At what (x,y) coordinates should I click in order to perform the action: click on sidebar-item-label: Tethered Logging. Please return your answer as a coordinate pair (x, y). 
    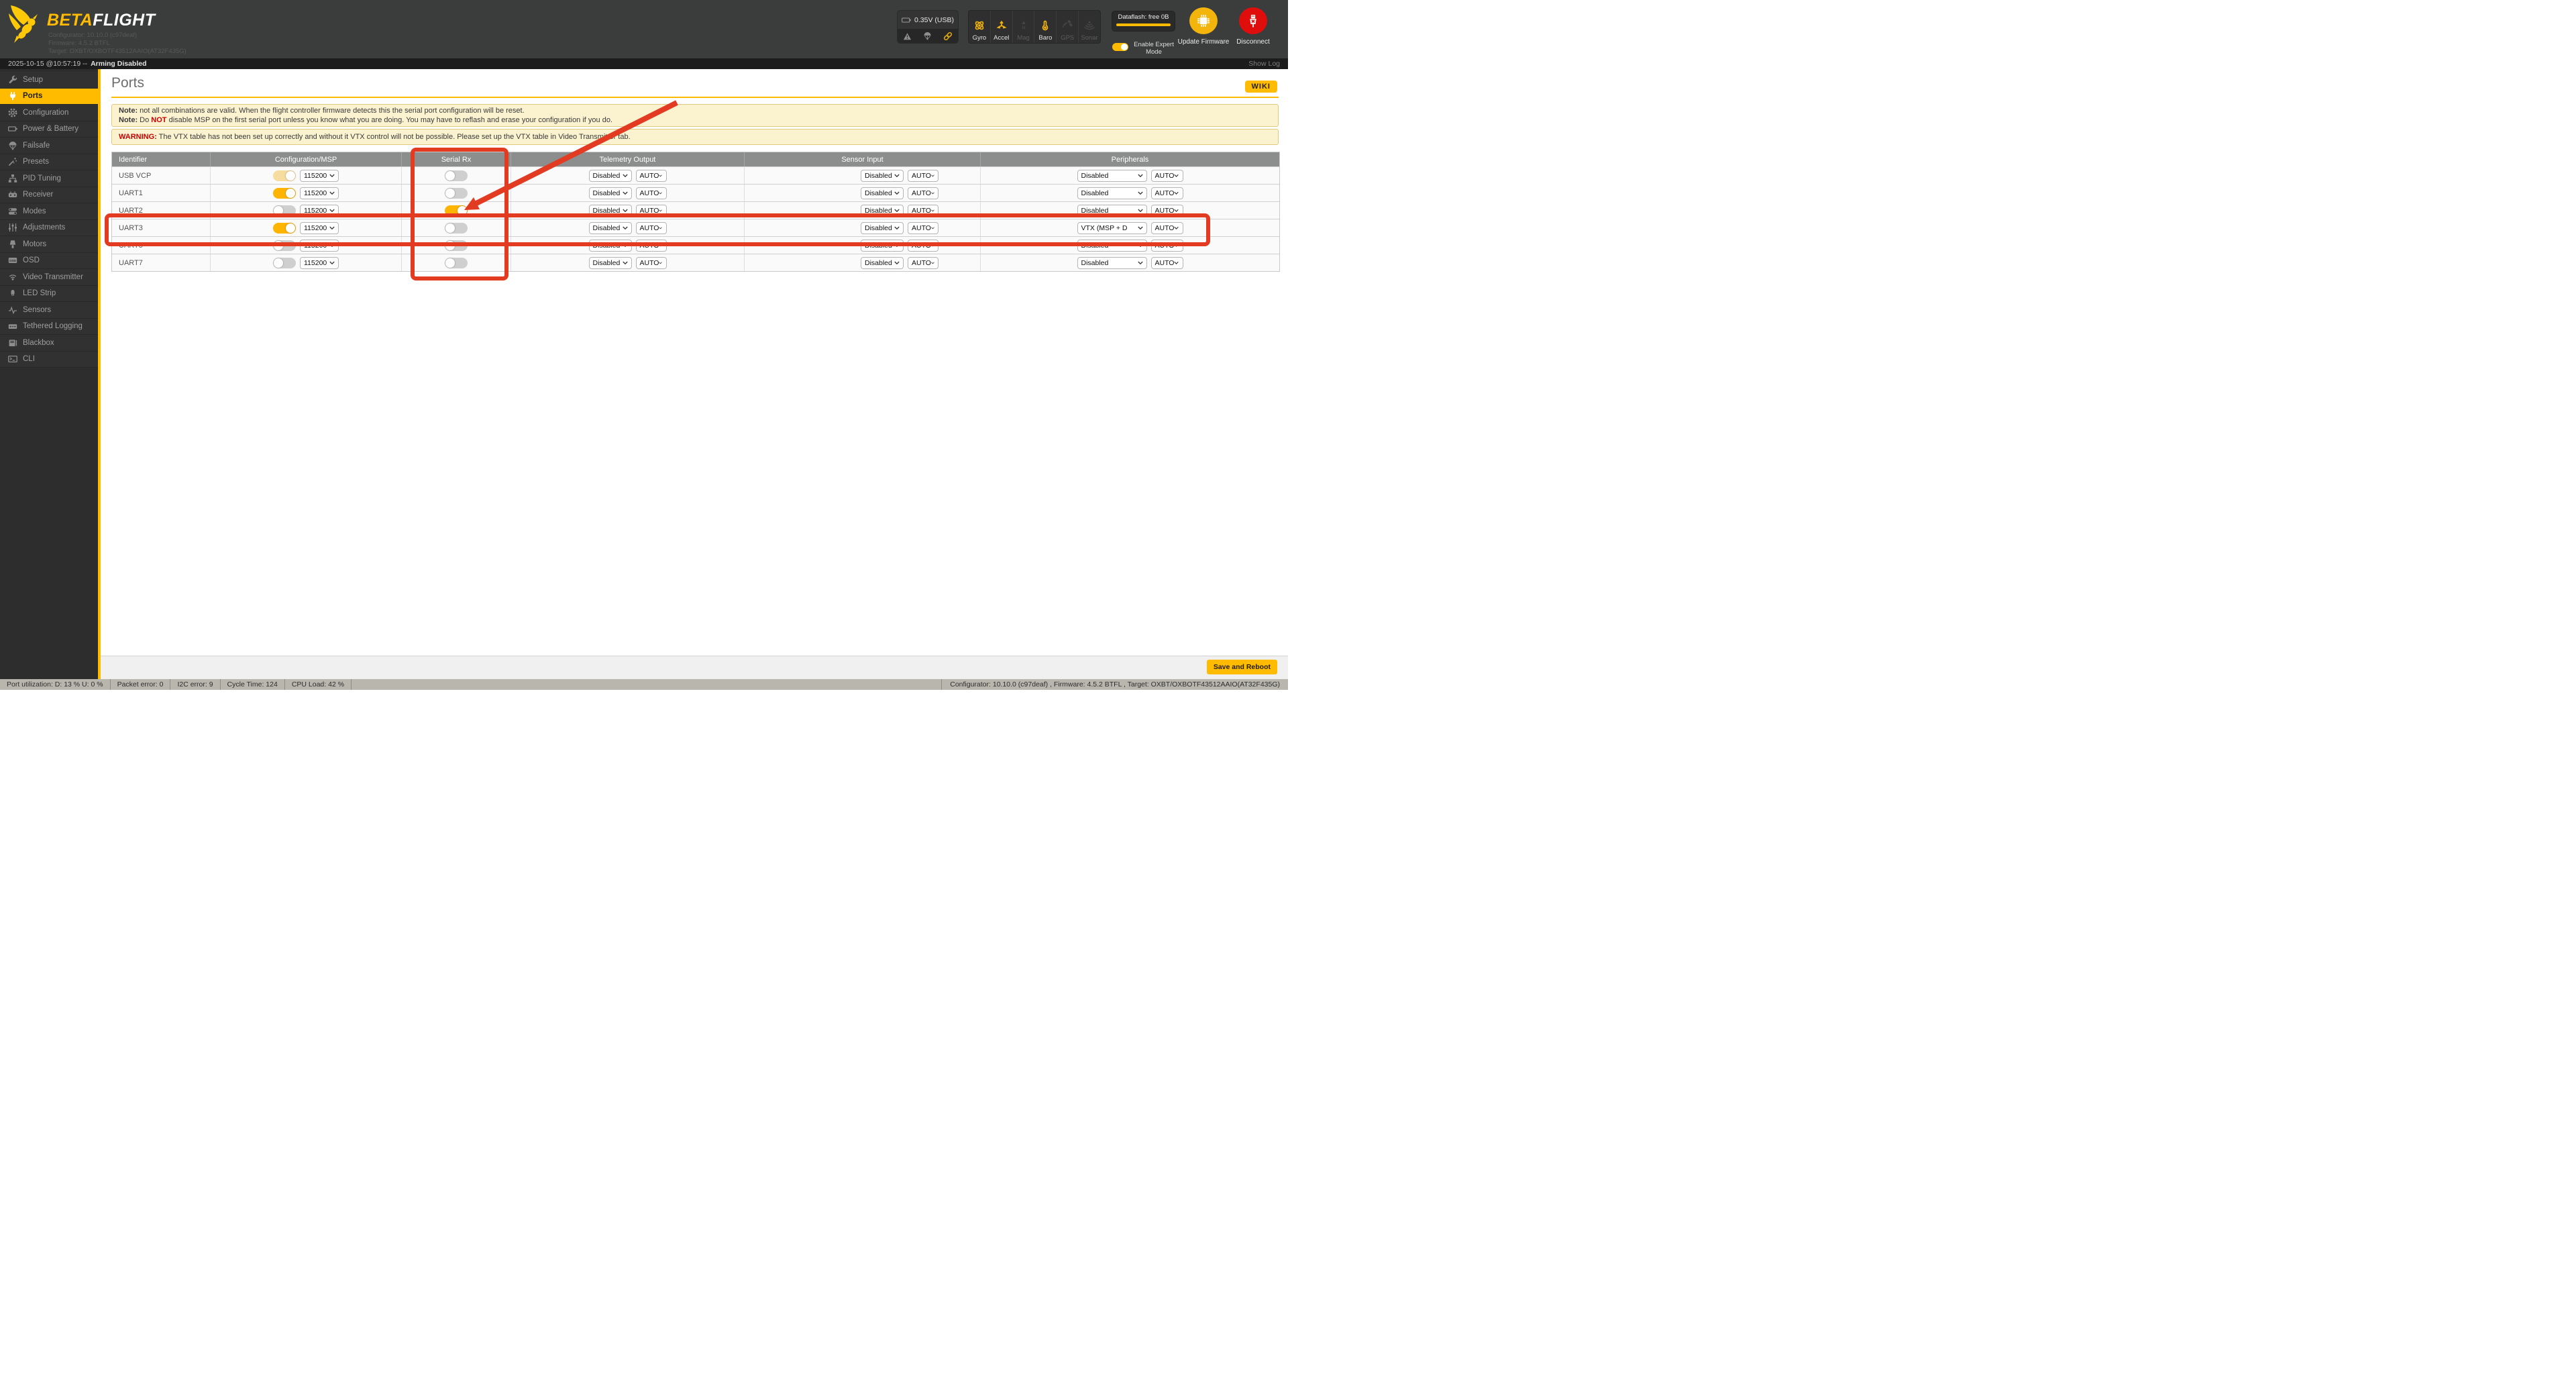
    Looking at the image, I should click on (53, 326).